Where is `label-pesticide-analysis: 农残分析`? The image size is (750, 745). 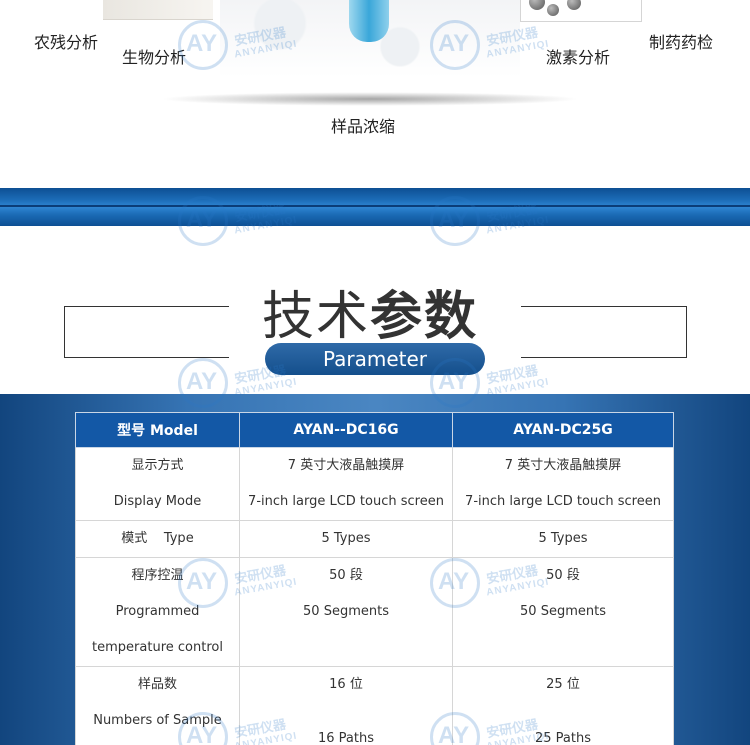 label-pesticide-analysis: 农残分析 is located at coordinates (66, 42).